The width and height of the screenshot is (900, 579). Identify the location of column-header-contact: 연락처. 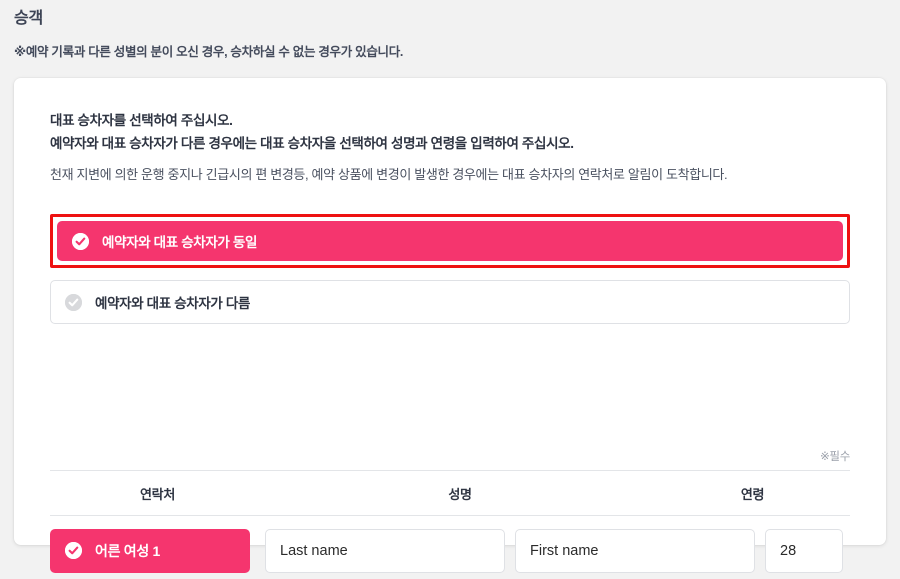
(157, 494).